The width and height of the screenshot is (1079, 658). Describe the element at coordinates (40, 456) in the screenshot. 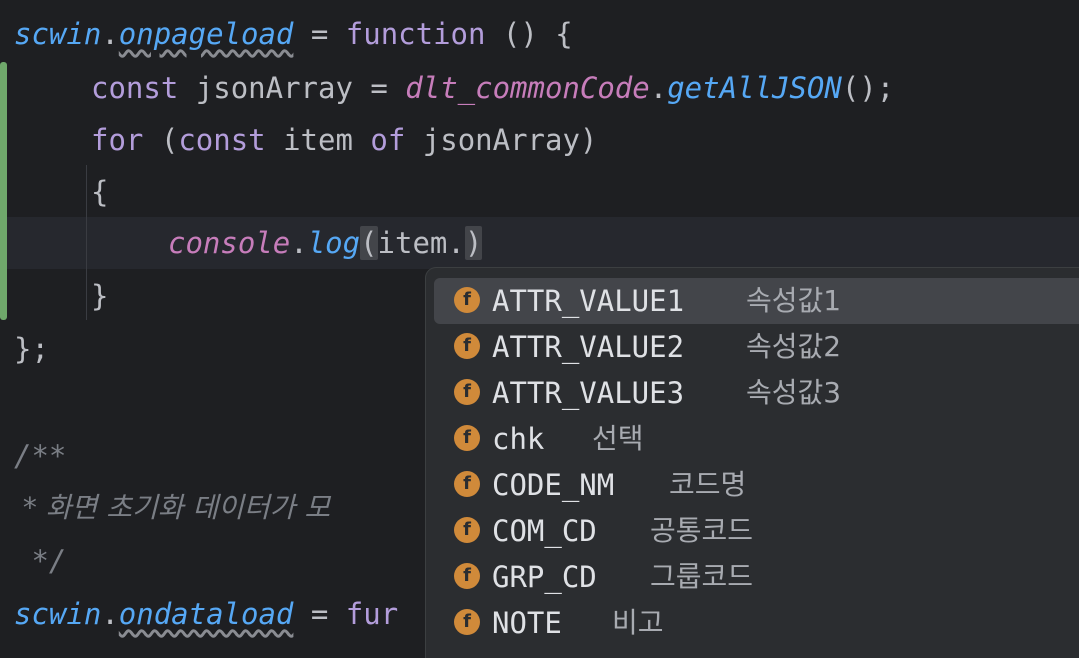

I see `code-line-9: /**` at that location.